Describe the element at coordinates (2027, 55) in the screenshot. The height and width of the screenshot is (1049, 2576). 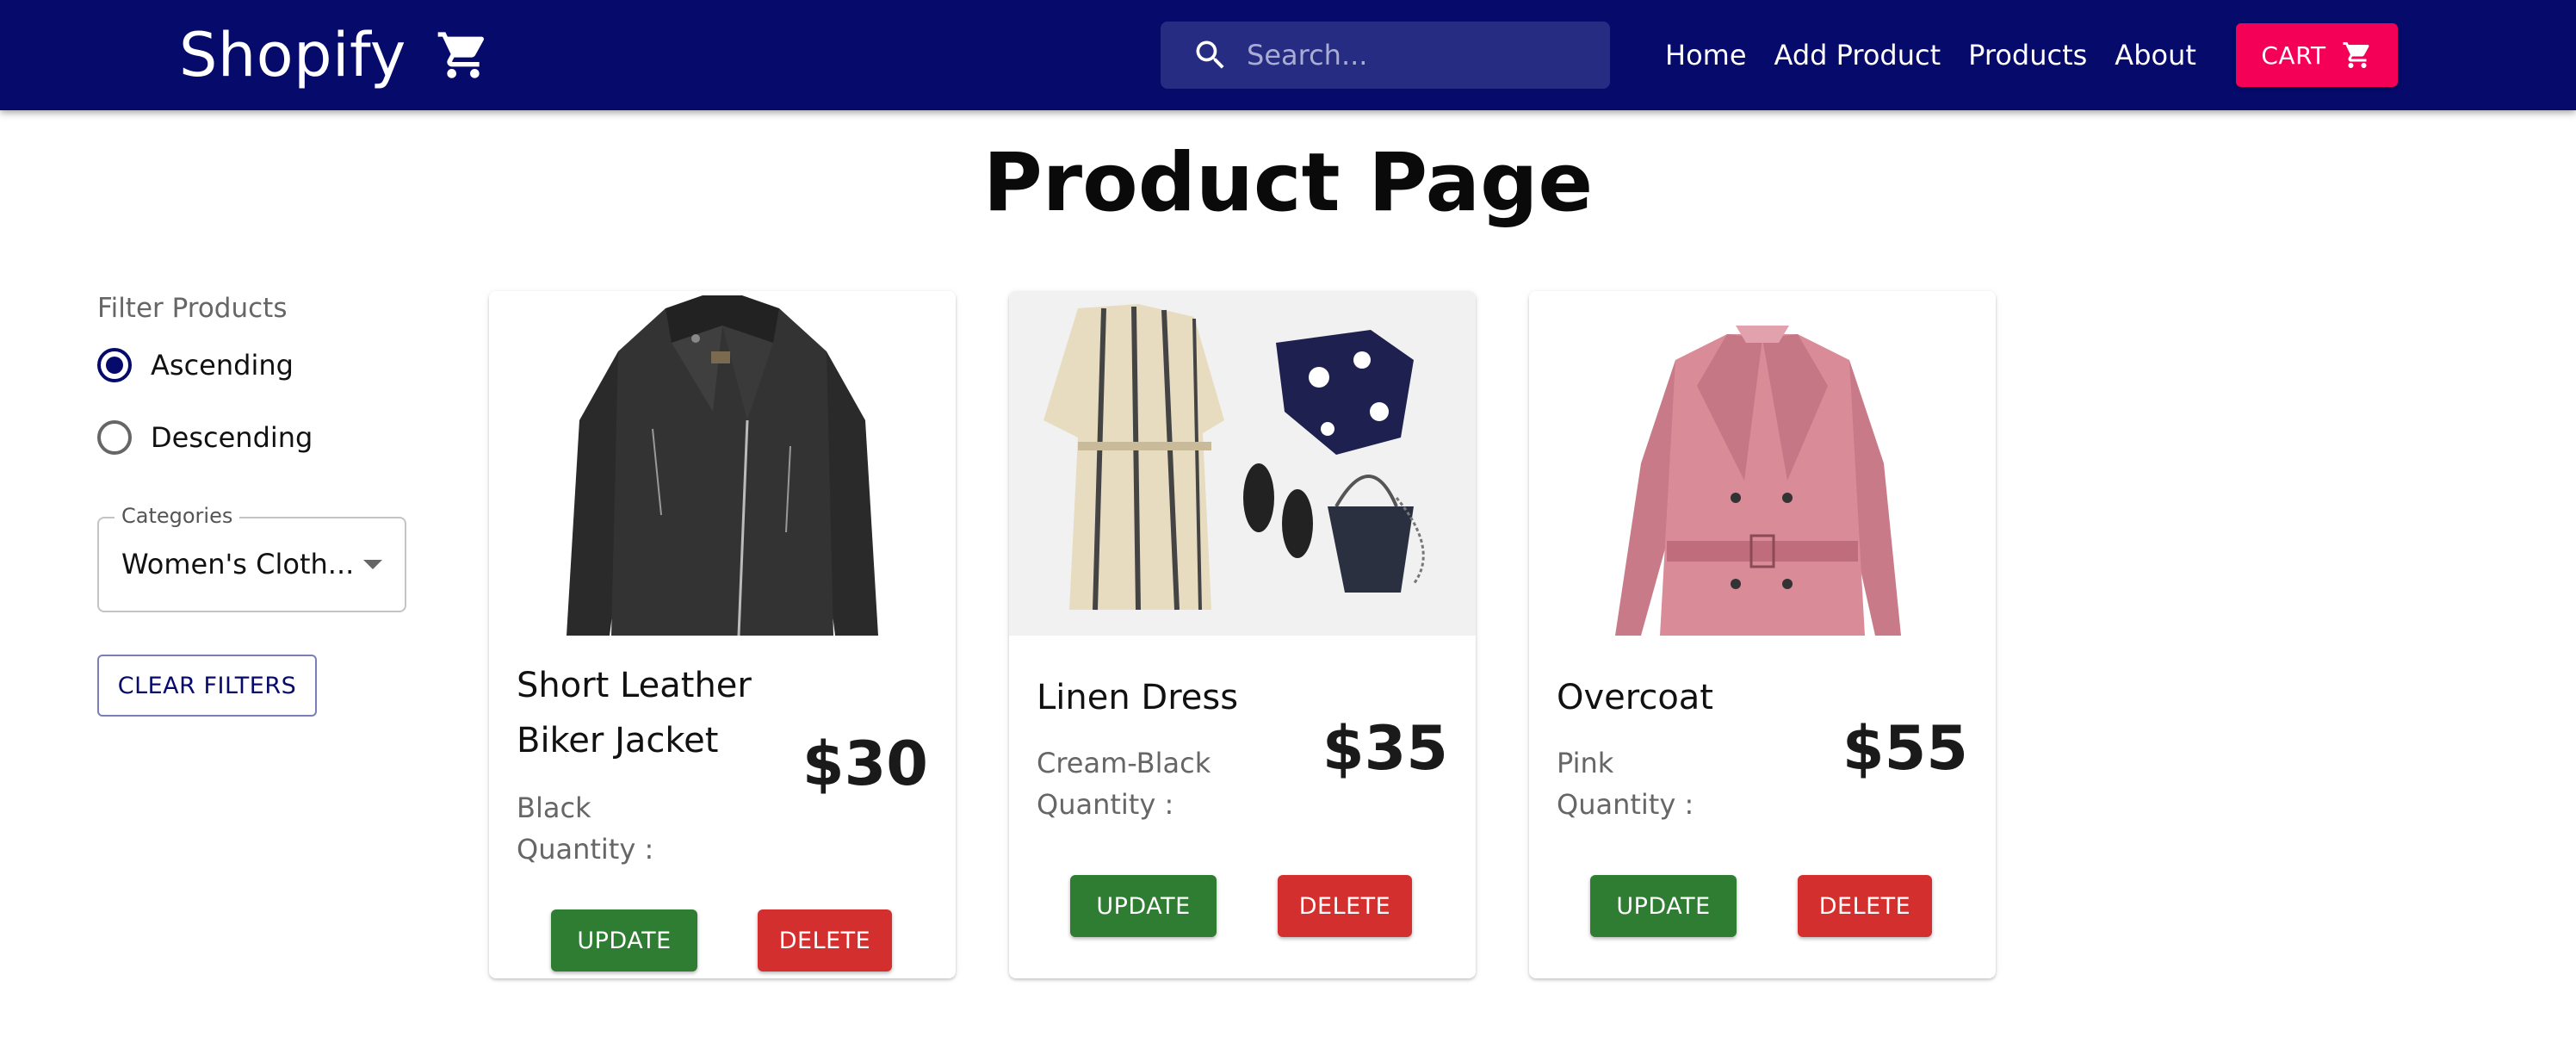
I see `nav-link-products: Products` at that location.